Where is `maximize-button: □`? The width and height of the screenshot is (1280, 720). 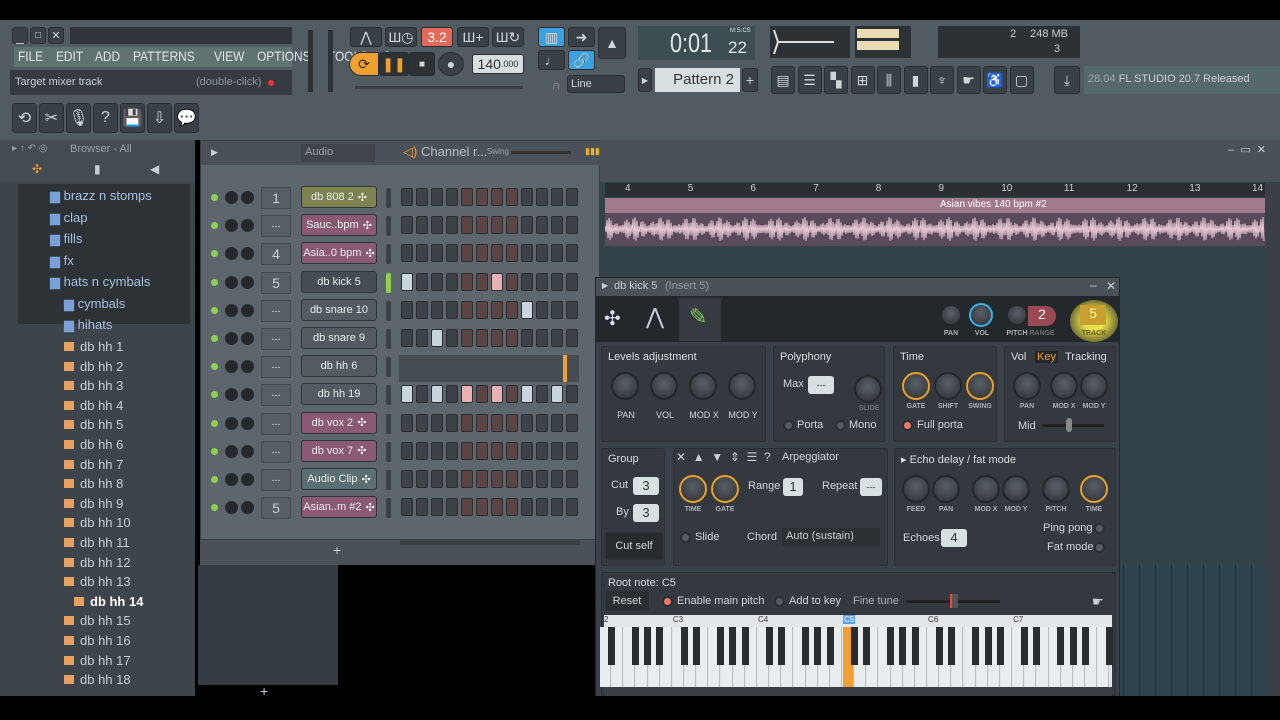 maximize-button: □ is located at coordinates (38, 35).